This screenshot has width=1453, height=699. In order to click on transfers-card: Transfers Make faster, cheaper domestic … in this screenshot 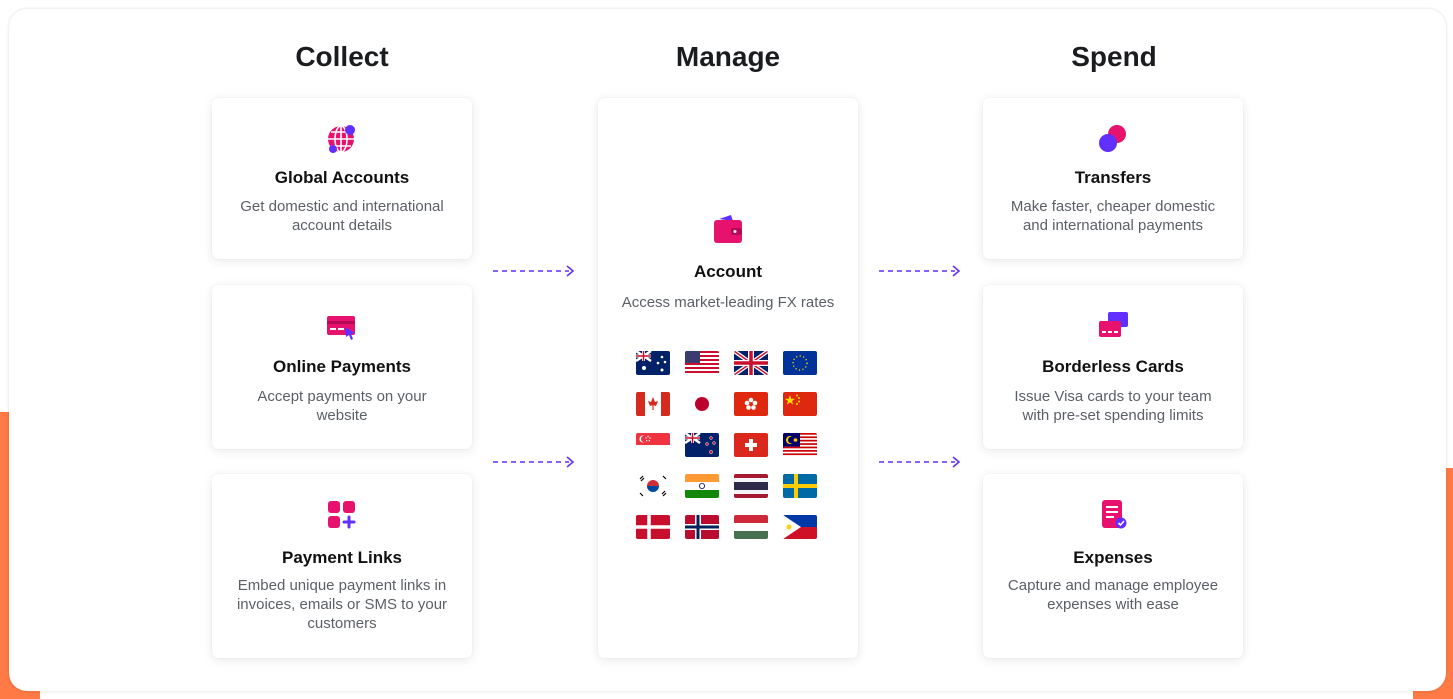, I will do `click(1113, 178)`.